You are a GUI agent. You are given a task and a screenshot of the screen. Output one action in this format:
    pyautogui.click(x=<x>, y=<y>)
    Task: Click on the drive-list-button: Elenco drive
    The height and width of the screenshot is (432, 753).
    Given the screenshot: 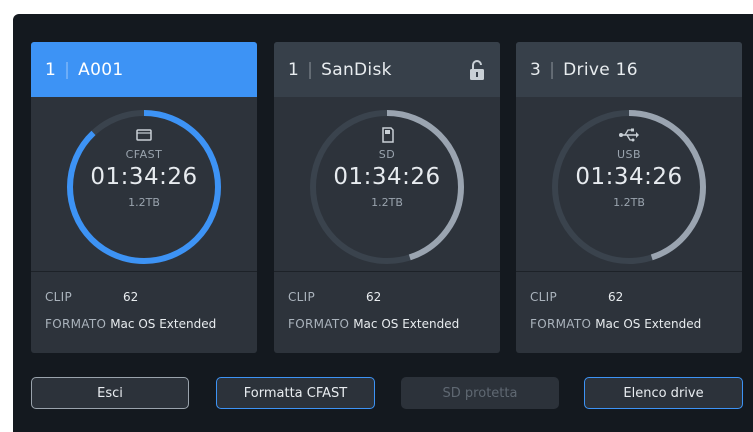 What is the action you would take?
    pyautogui.click(x=663, y=393)
    